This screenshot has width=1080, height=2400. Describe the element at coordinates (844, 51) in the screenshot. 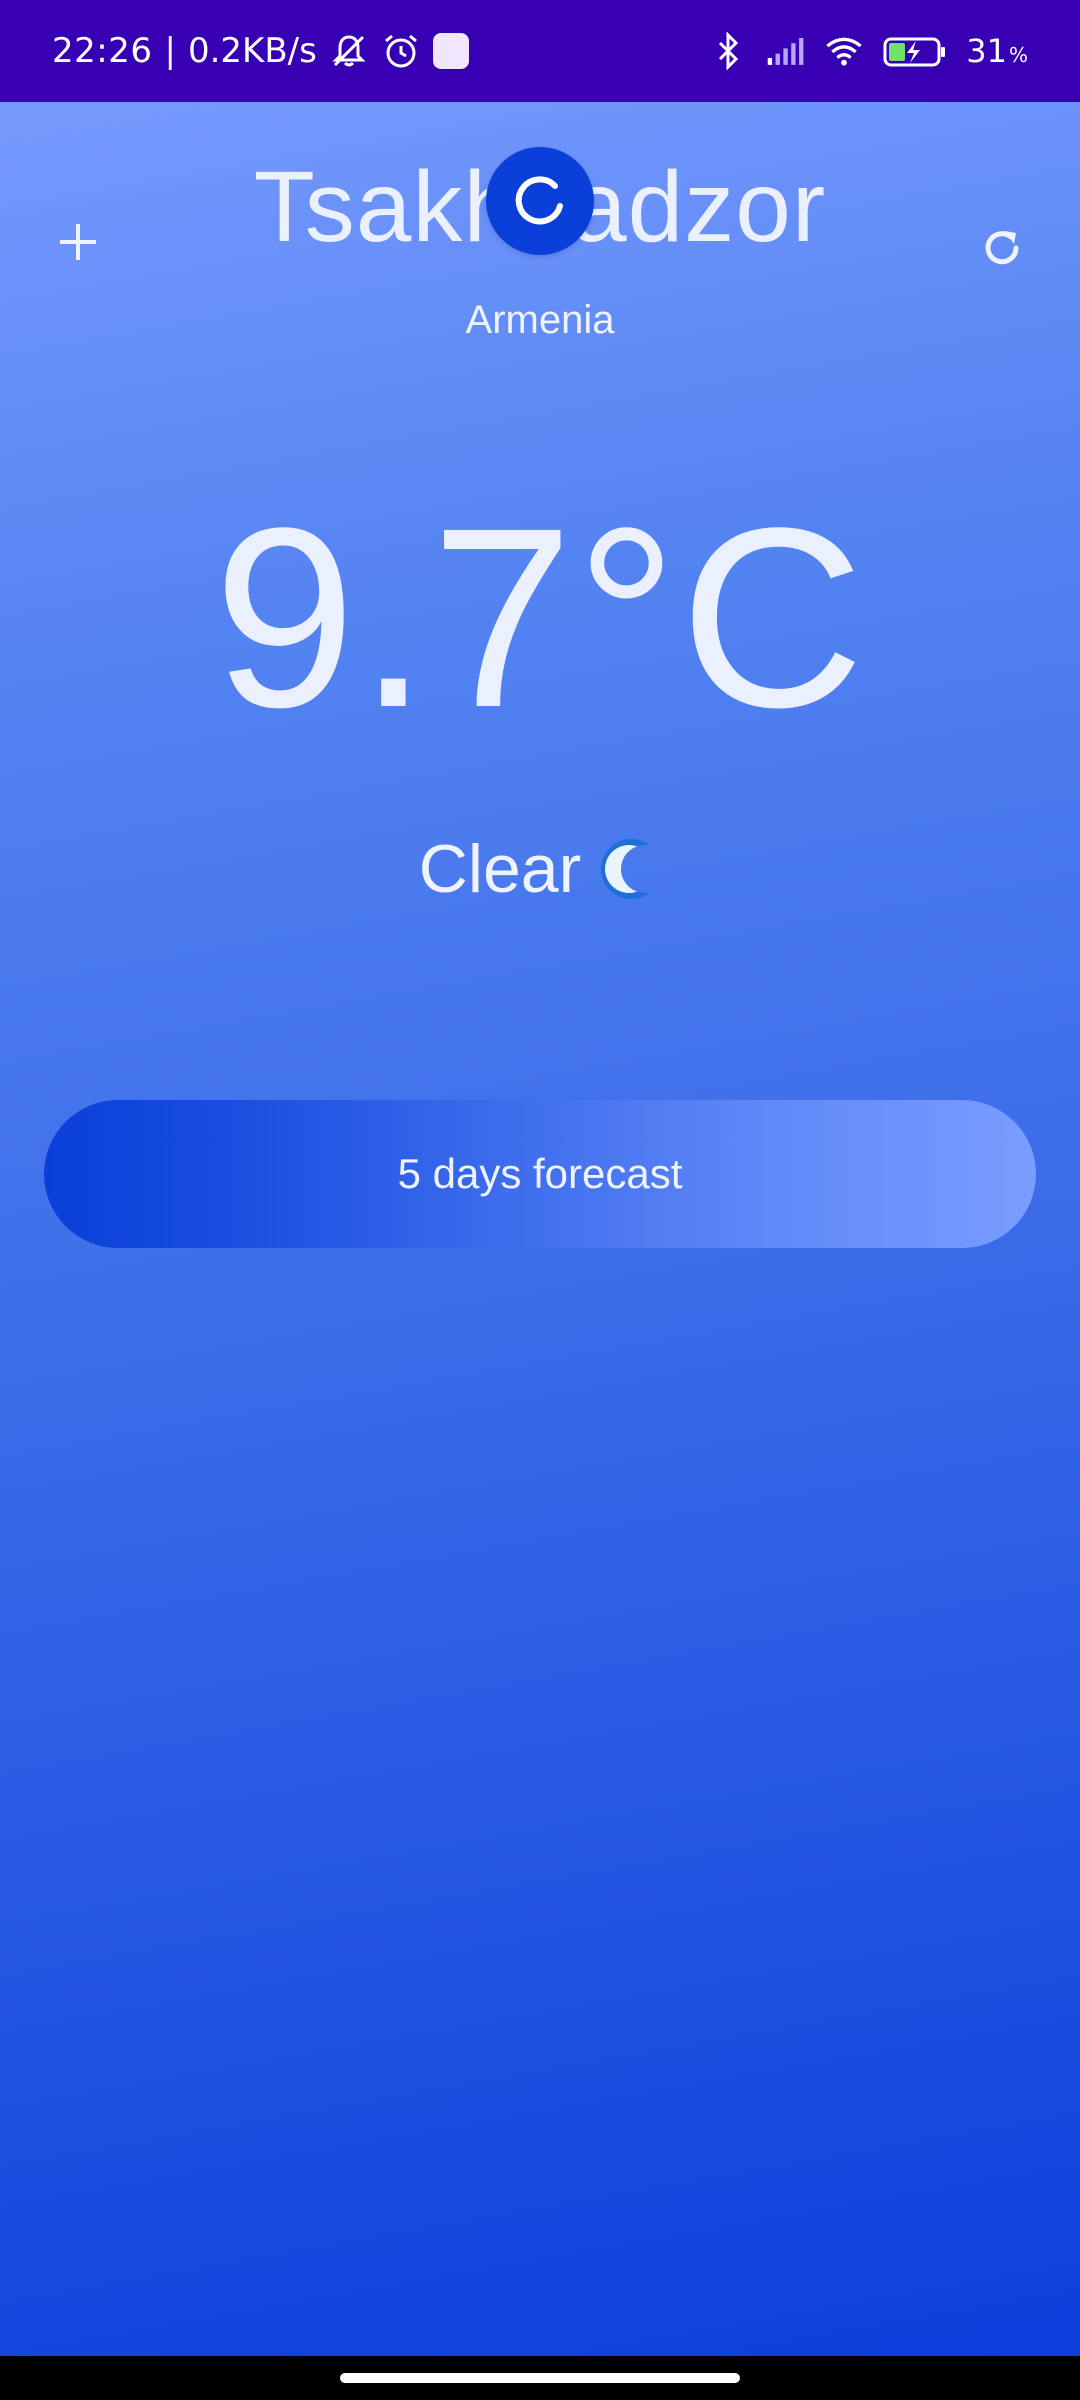

I see `wifi-icon` at that location.